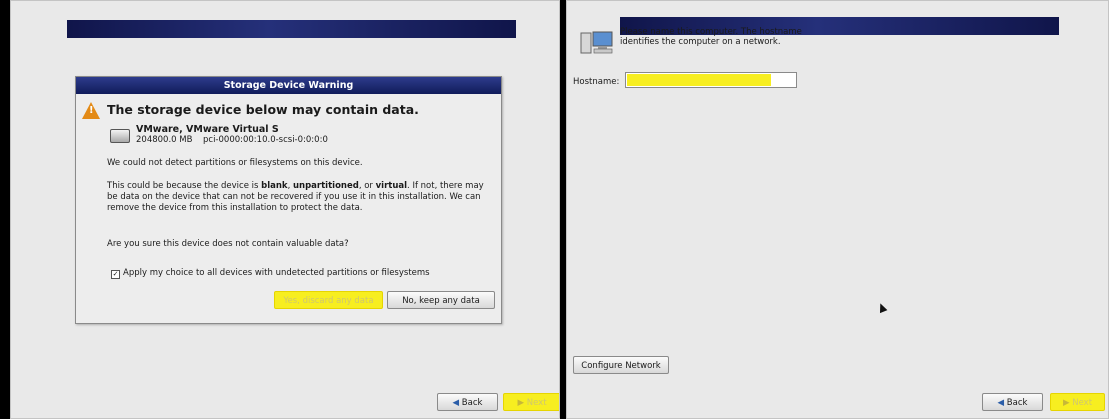 Image resolution: width=1109 pixels, height=419 pixels. I want to click on hostname-value-highlight, so click(699, 80).